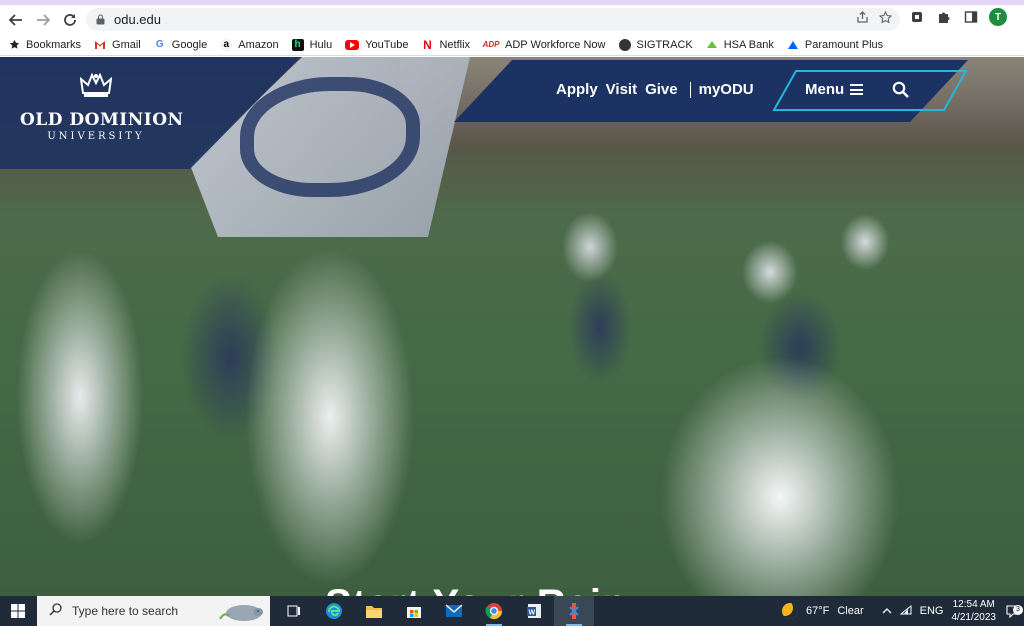 This screenshot has height=626, width=1024. What do you see at coordinates (493, 19) in the screenshot?
I see `address-bar: odu.edu` at bounding box center [493, 19].